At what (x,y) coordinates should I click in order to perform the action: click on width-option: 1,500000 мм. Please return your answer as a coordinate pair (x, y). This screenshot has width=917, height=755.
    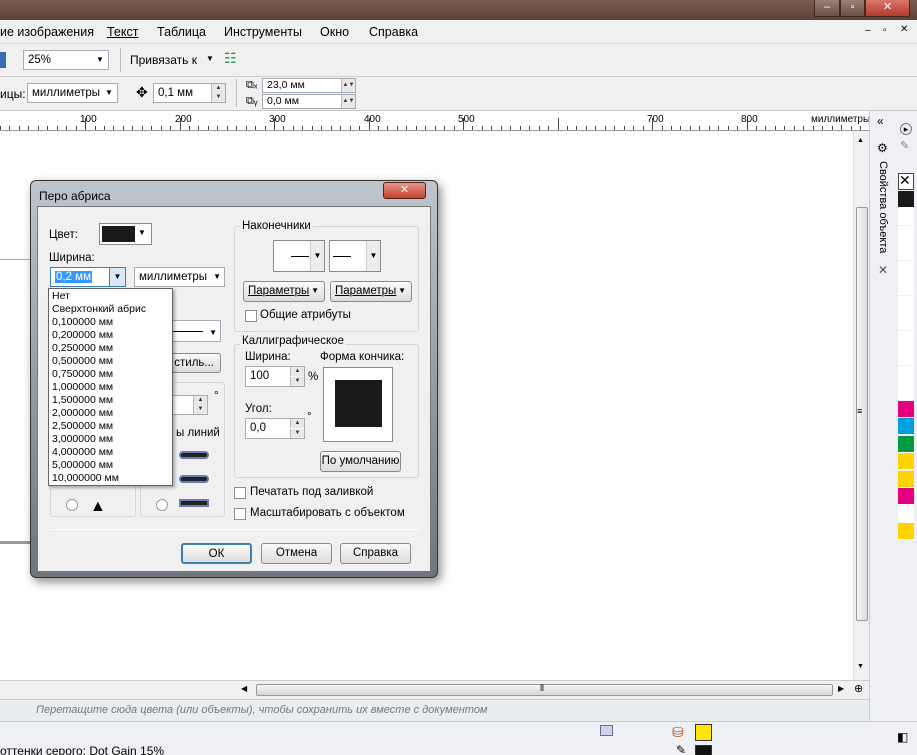
    Looking at the image, I should click on (82, 400).